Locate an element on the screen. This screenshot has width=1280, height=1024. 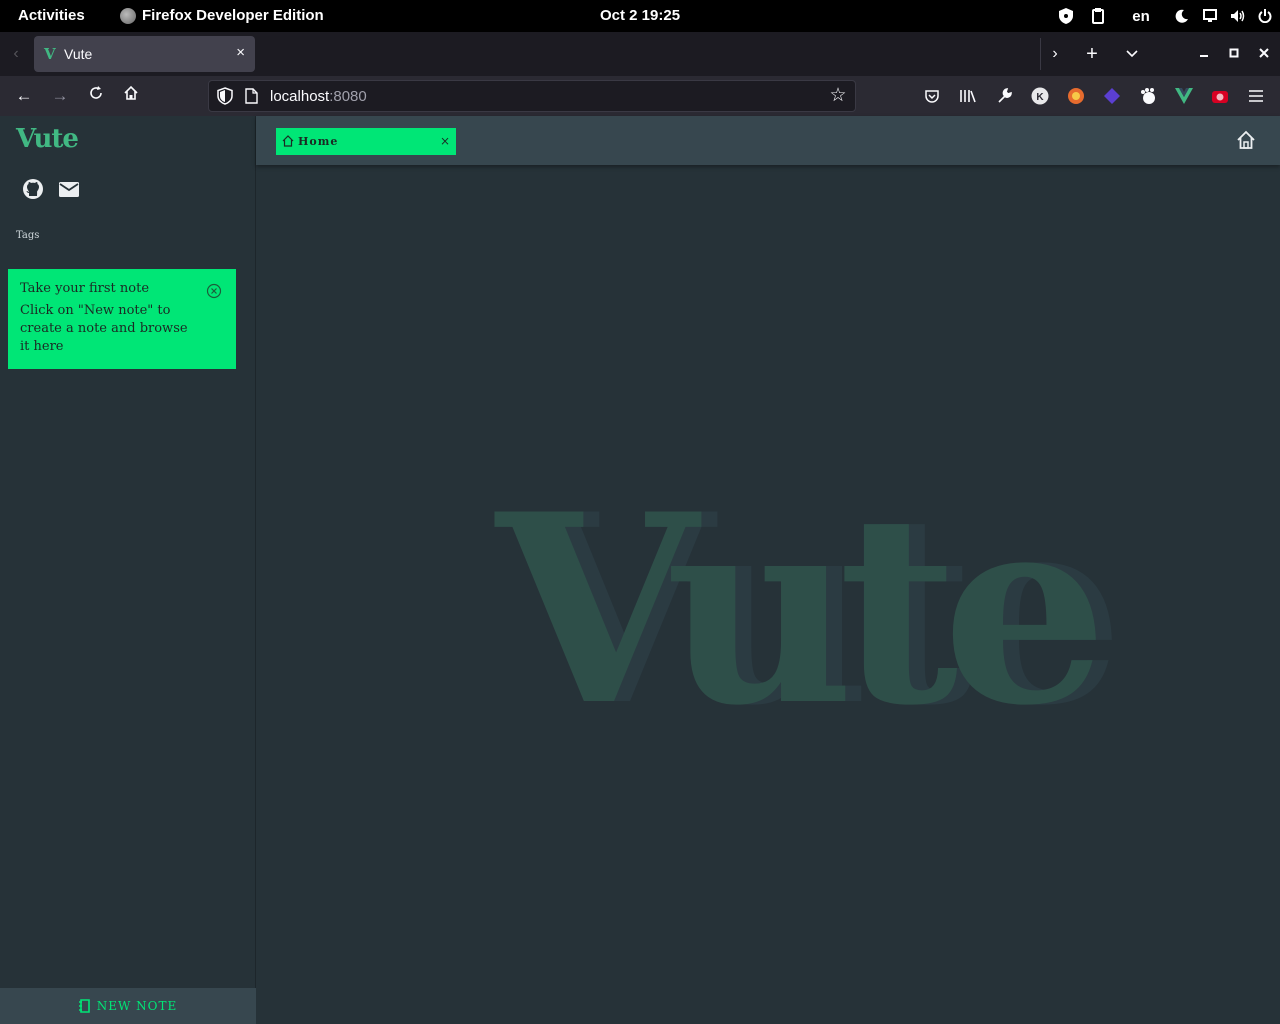
display-icon is located at coordinates (1210, 16).